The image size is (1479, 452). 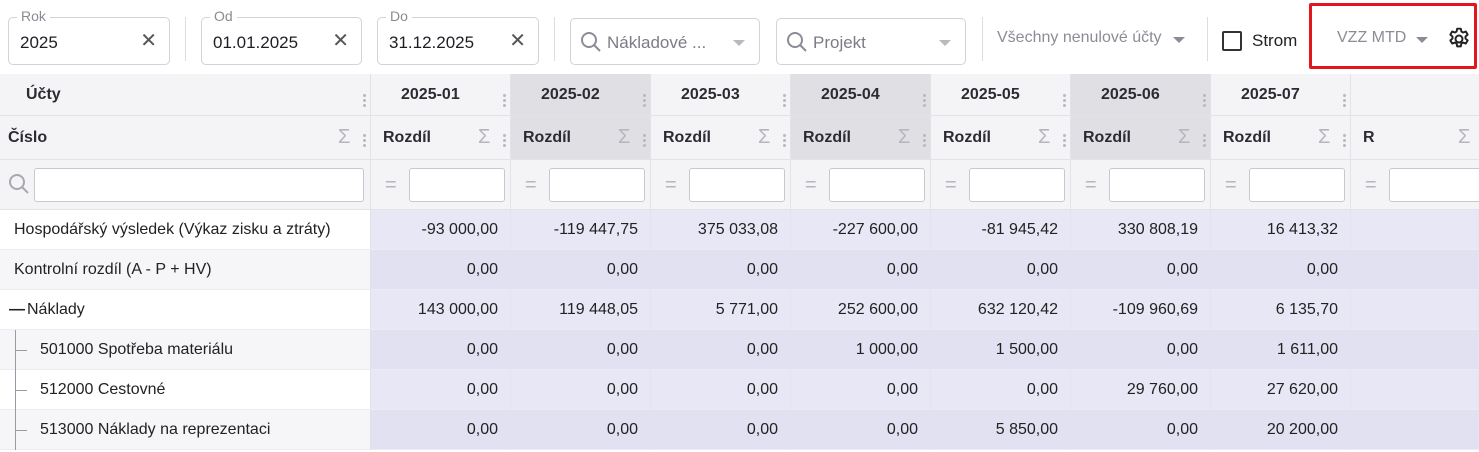 I want to click on account-cell: — Náklady, so click(x=185, y=310).